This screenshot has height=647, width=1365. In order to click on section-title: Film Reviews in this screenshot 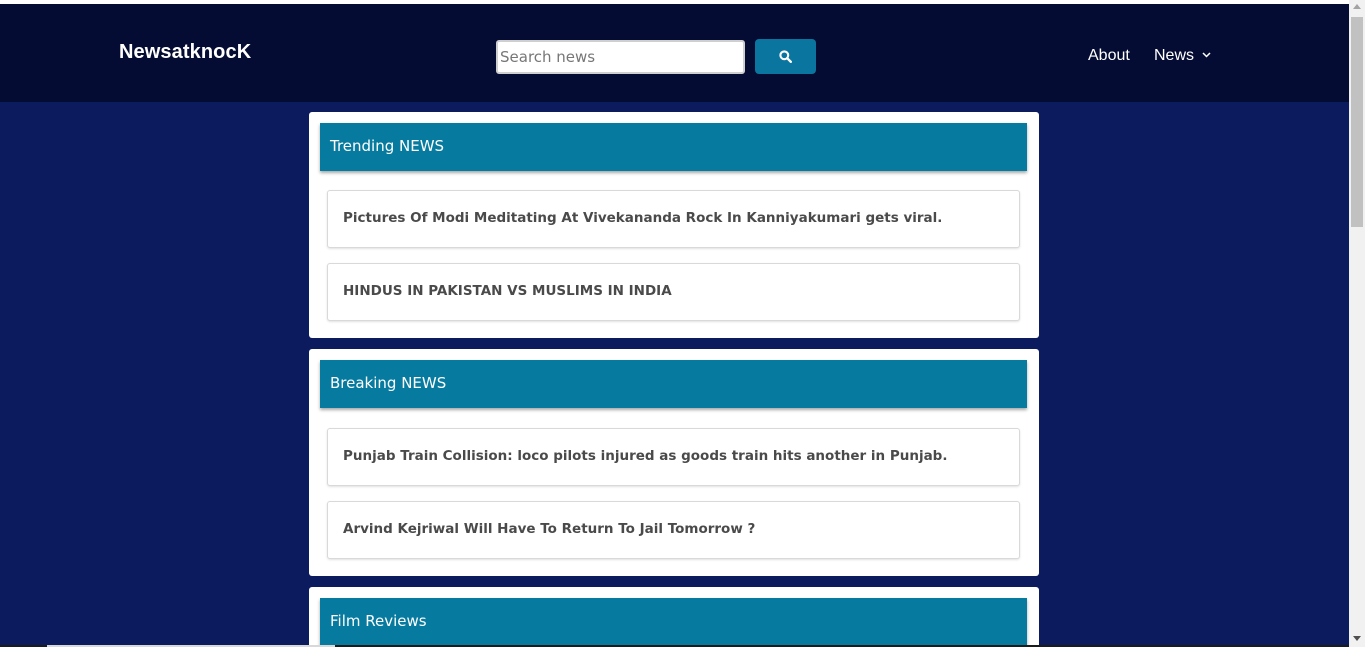, I will do `click(378, 621)`.